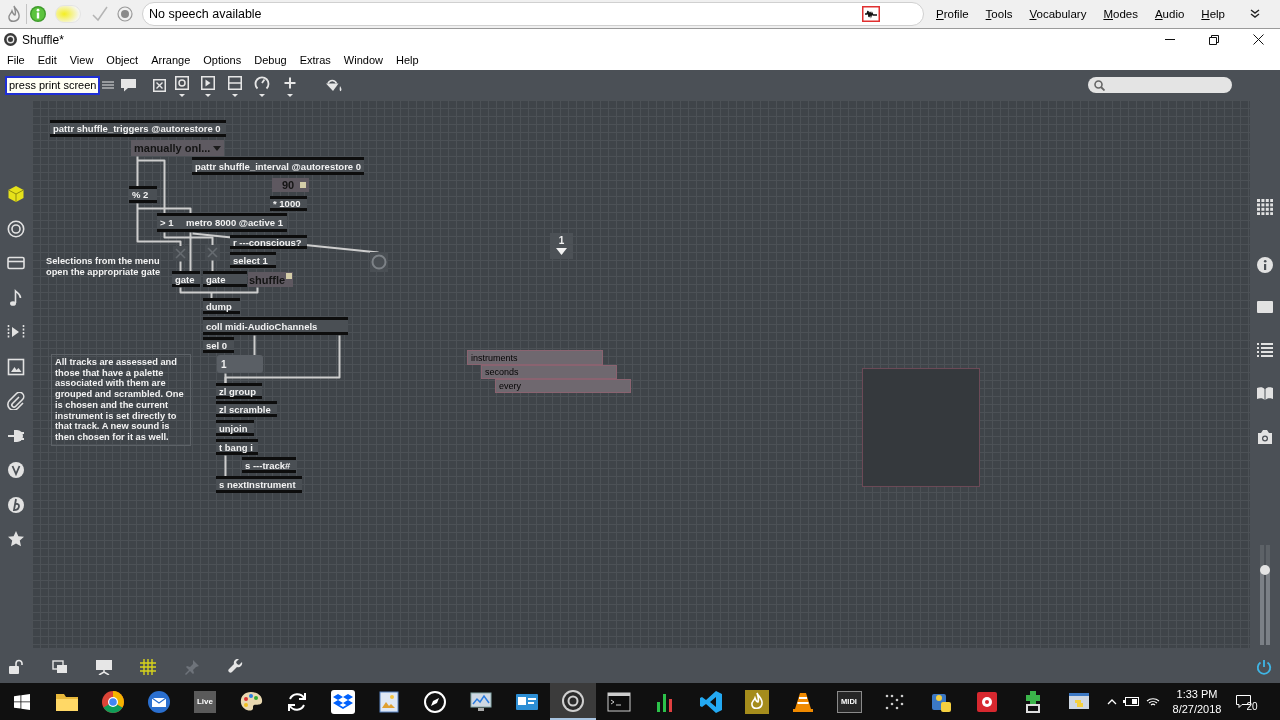  What do you see at coordinates (236, 666) in the screenshot?
I see `wrench-icon` at bounding box center [236, 666].